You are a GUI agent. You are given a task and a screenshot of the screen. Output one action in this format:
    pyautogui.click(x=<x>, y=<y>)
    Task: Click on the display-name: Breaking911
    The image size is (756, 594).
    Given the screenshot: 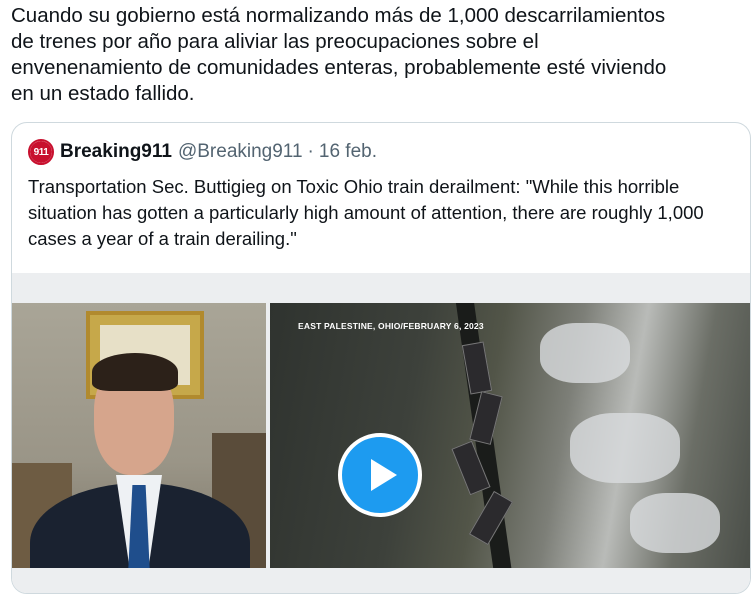 What is the action you would take?
    pyautogui.click(x=116, y=152)
    